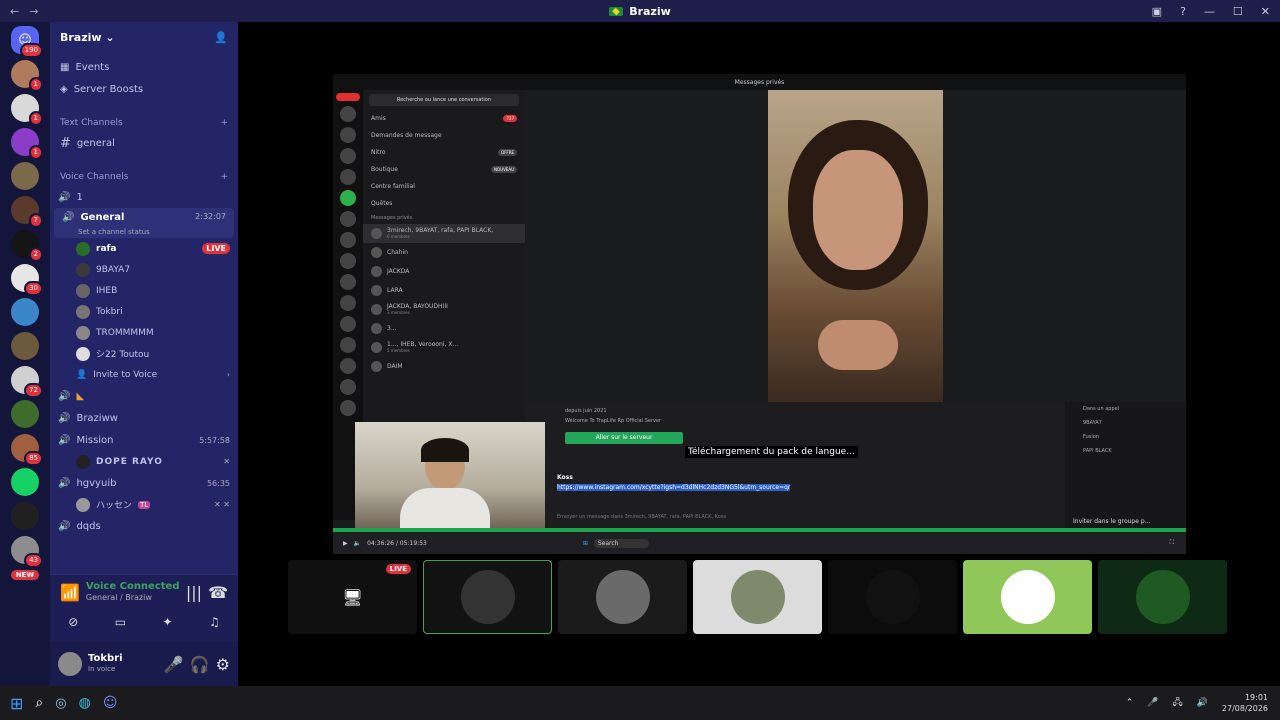 The height and width of the screenshot is (720, 1280). What do you see at coordinates (16, 703) in the screenshot?
I see `windows-start-icon: ⊞` at bounding box center [16, 703].